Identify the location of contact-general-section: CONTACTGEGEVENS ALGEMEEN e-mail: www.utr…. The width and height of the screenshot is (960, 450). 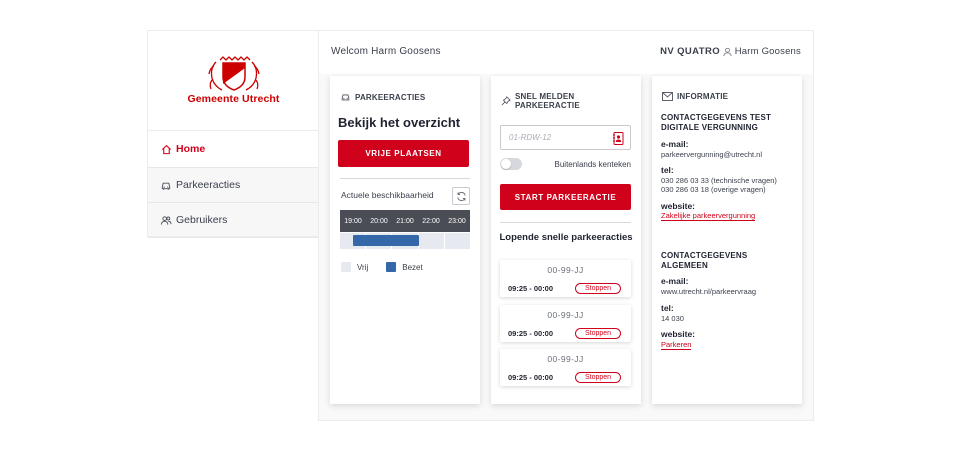
(727, 300).